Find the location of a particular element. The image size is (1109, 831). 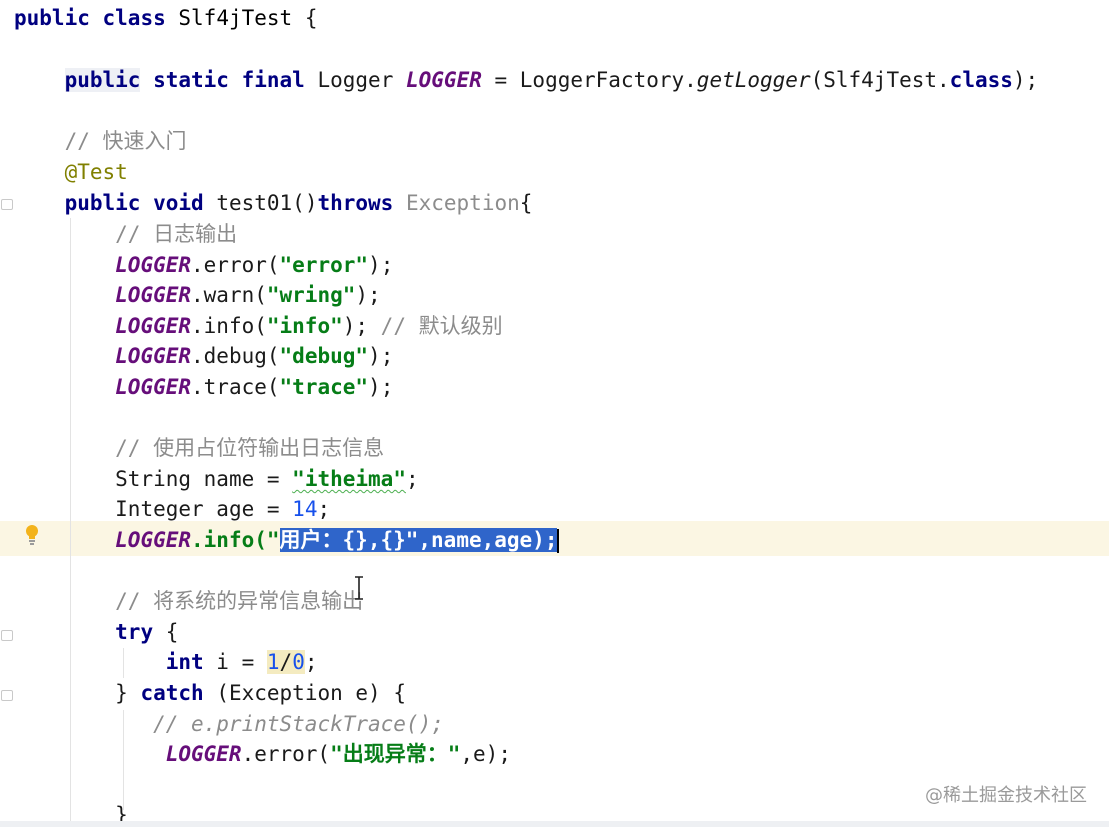

code-line-age-decl: Integer age = 14; is located at coordinates (172, 509).